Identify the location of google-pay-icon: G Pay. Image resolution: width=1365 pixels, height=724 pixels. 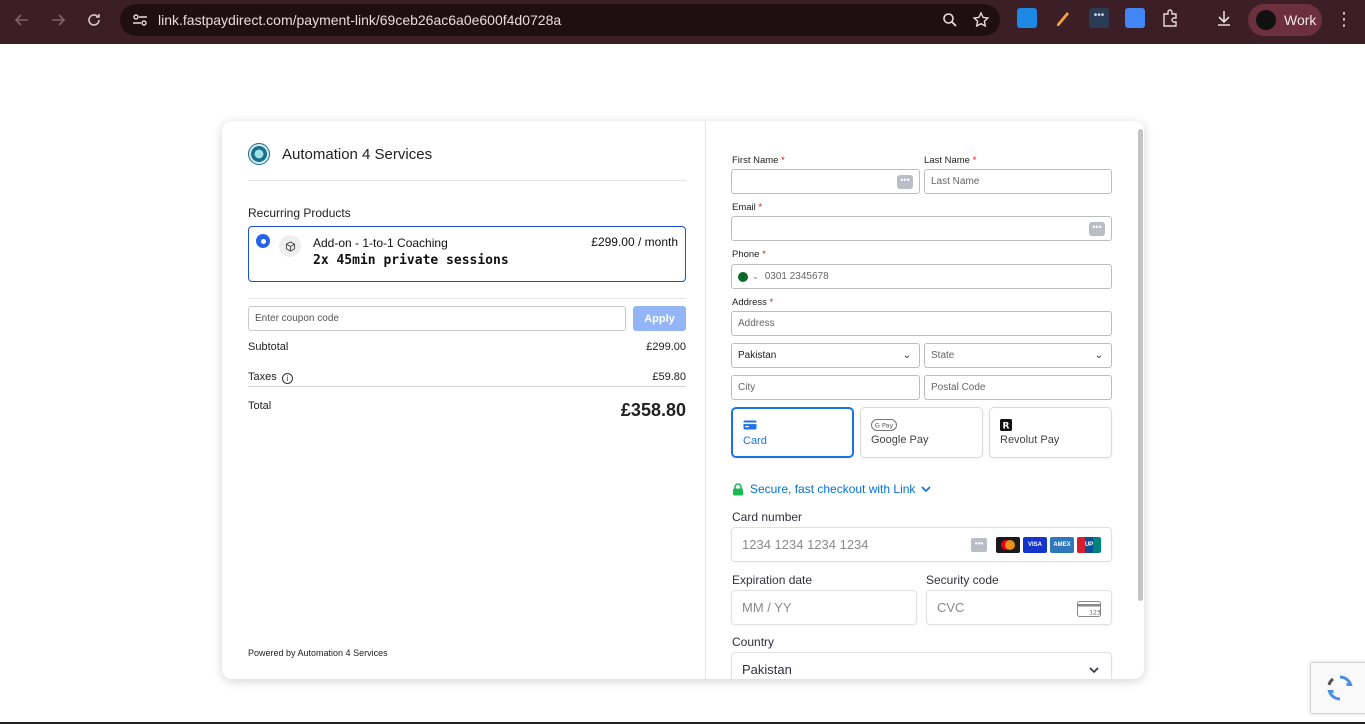
(884, 426).